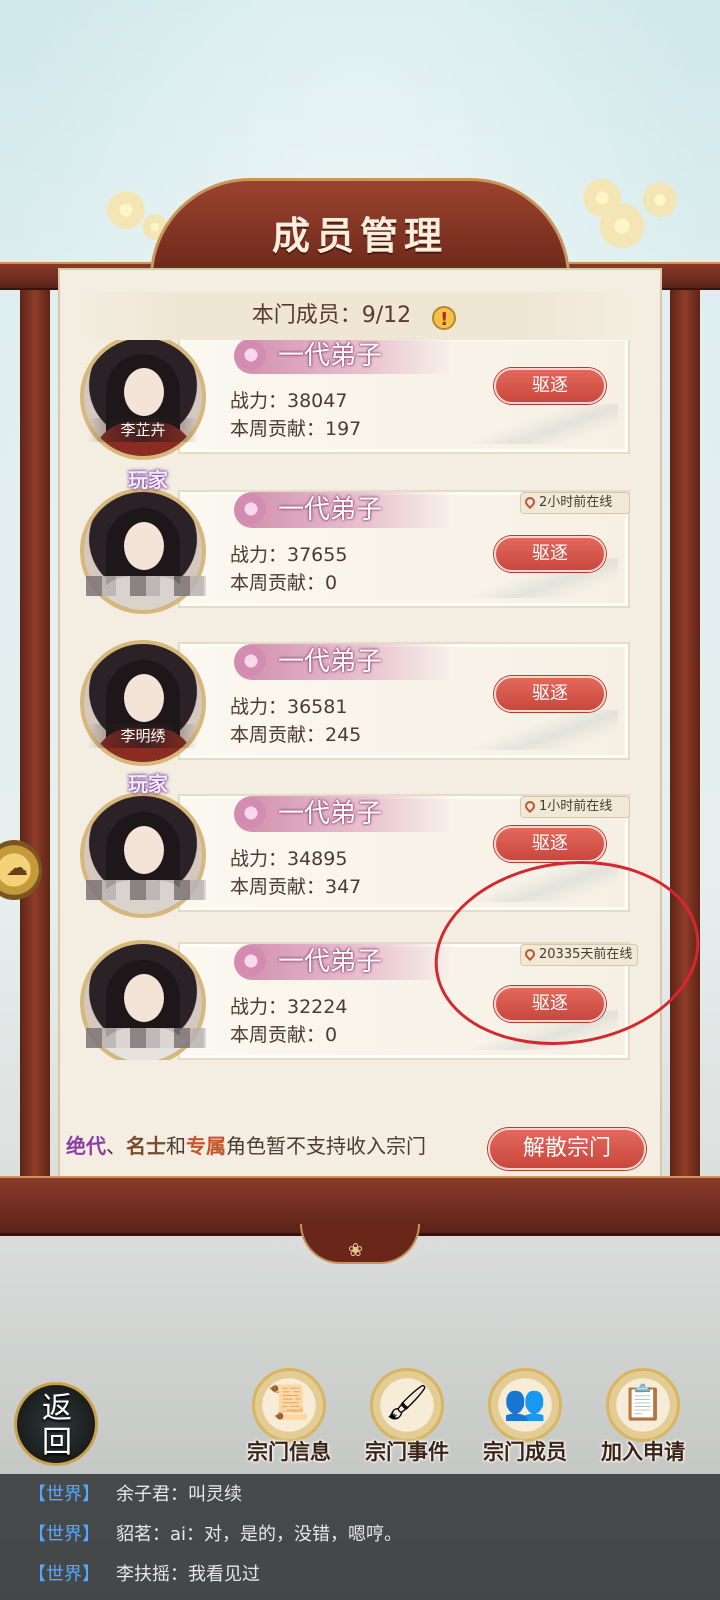 The height and width of the screenshot is (1600, 720). I want to click on chat-text: 貂茗：ai：对，是的，没错，嗯哼。, so click(259, 1534).